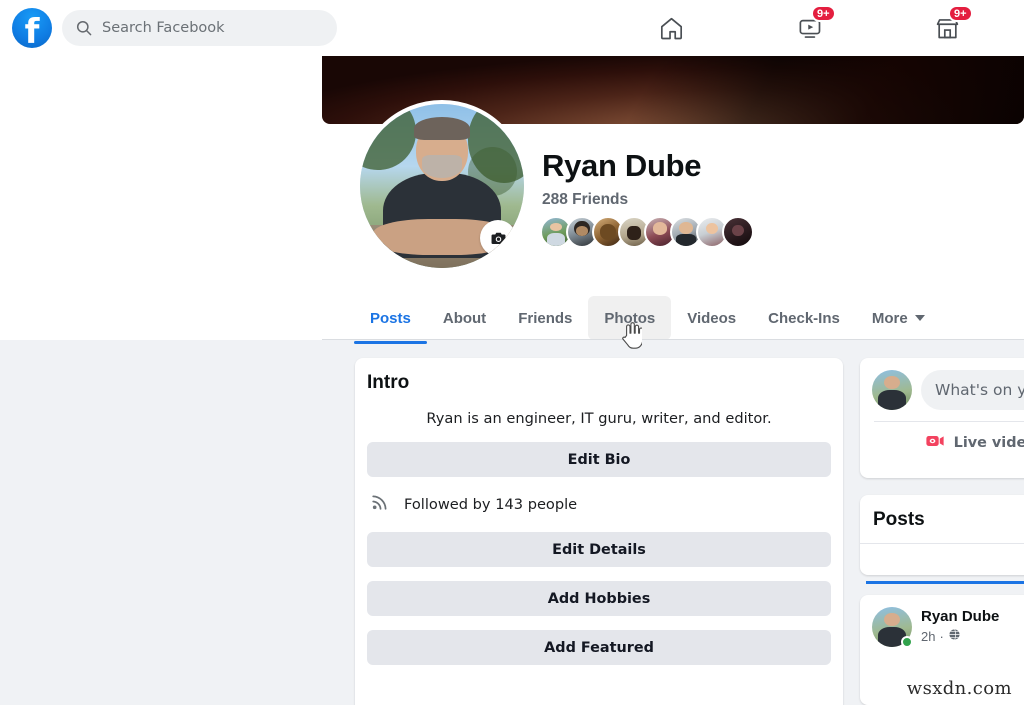 The width and height of the screenshot is (1024, 705). I want to click on site-watermark: wsxdn.com, so click(959, 688).